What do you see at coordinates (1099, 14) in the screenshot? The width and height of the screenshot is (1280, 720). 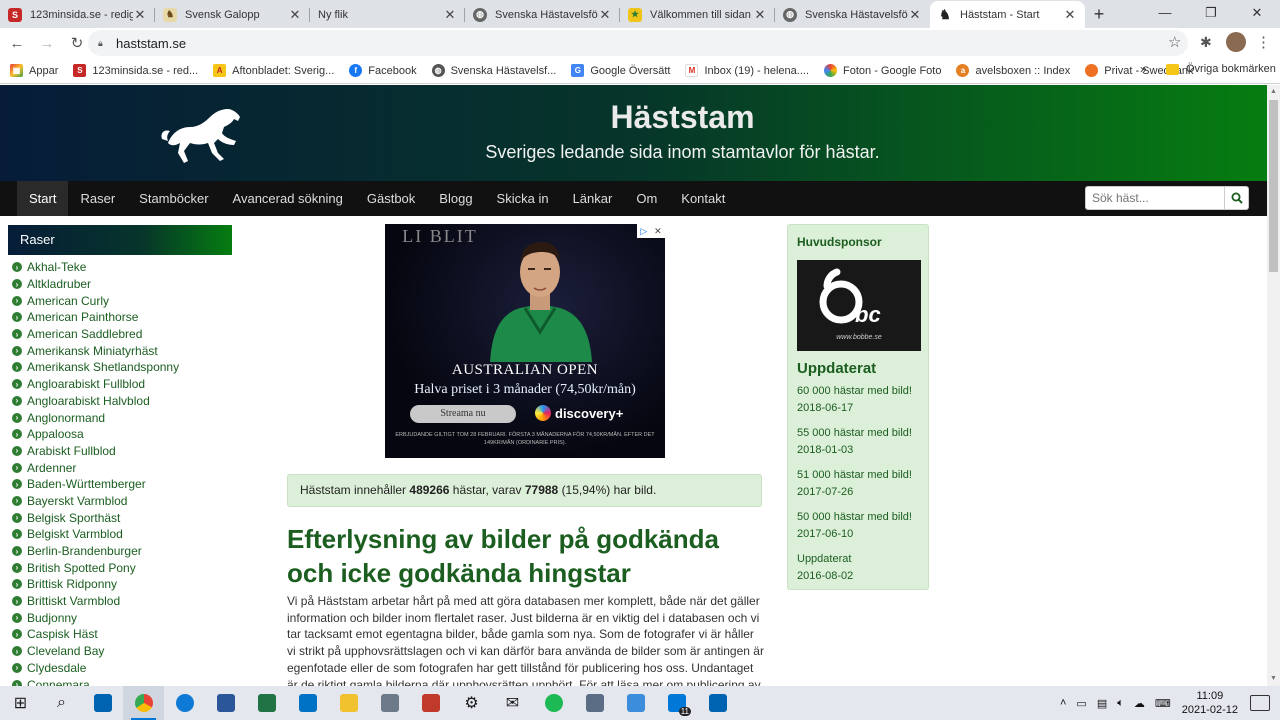 I see `new-tab-button: +` at bounding box center [1099, 14].